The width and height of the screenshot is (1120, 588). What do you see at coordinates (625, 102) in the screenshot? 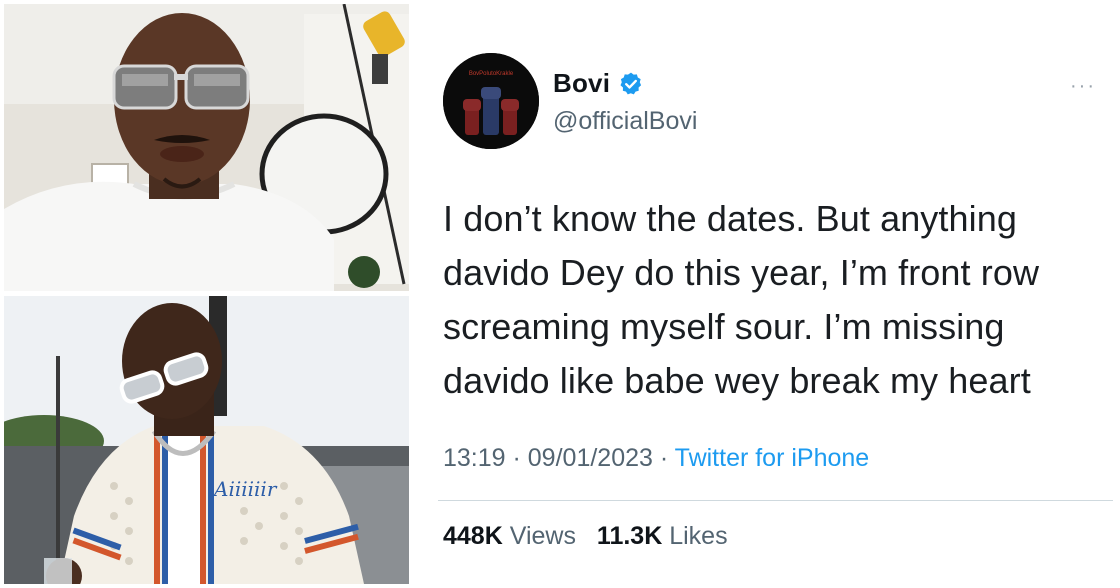
I see `tweet-author: Bovi @officialBovi` at bounding box center [625, 102].